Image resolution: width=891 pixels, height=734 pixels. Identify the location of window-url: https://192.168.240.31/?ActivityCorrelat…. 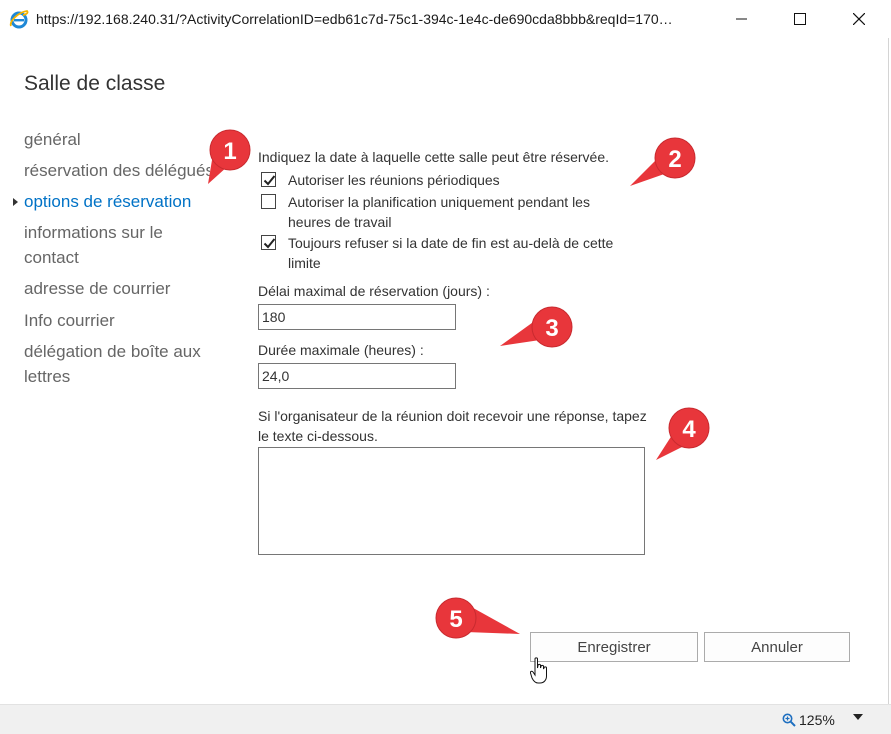
(354, 19).